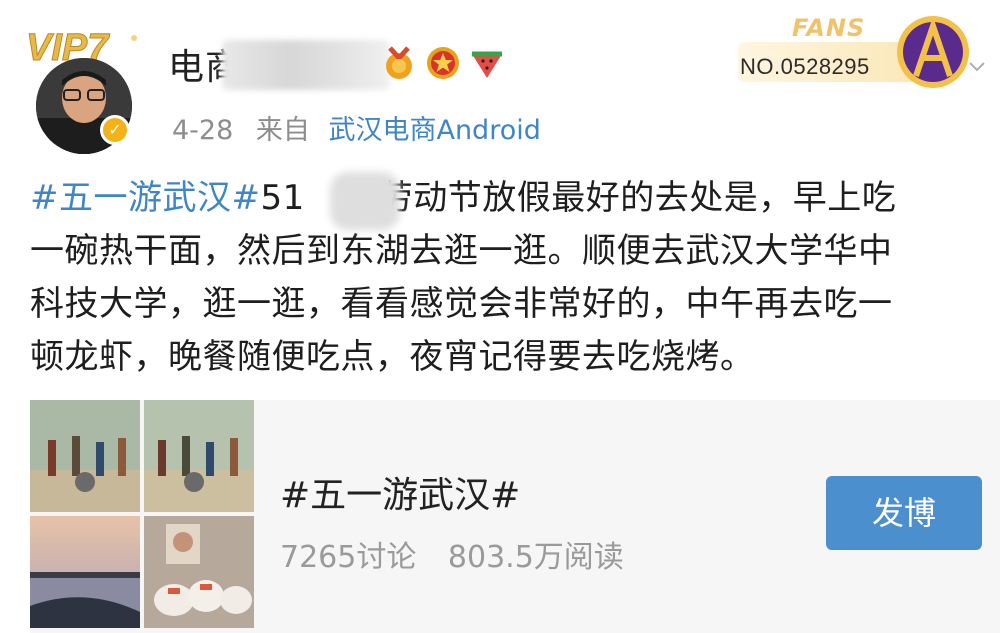 This screenshot has height=633, width=1000. What do you see at coordinates (348, 557) in the screenshot?
I see `topic-discussions: 7265讨论` at bounding box center [348, 557].